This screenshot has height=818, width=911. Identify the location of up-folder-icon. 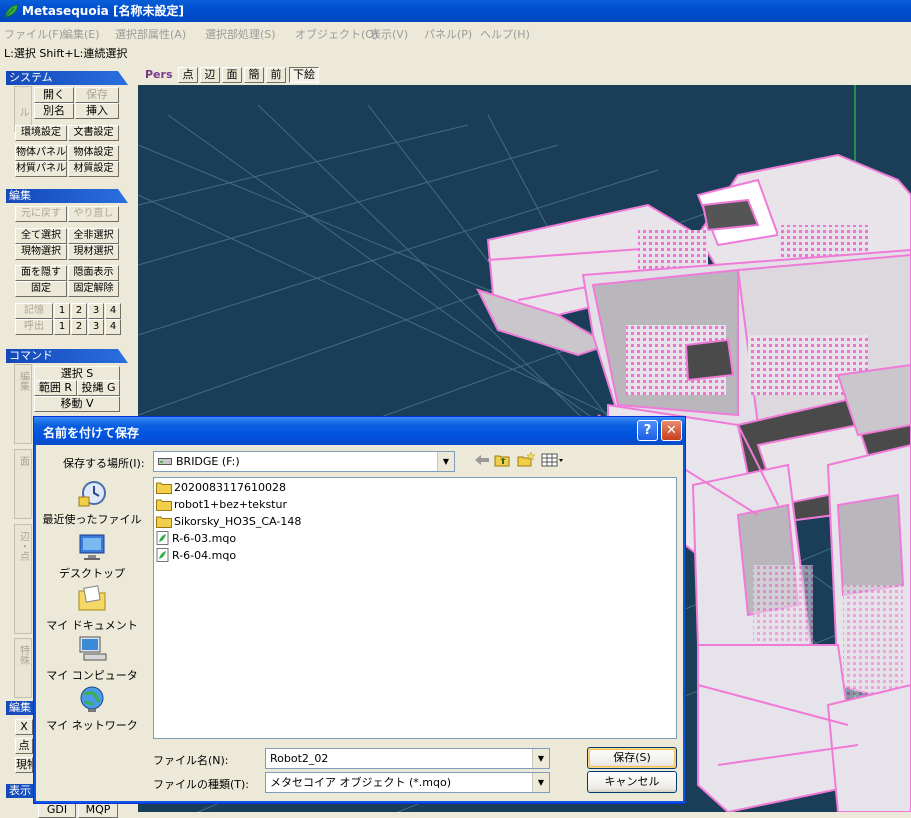
(503, 460).